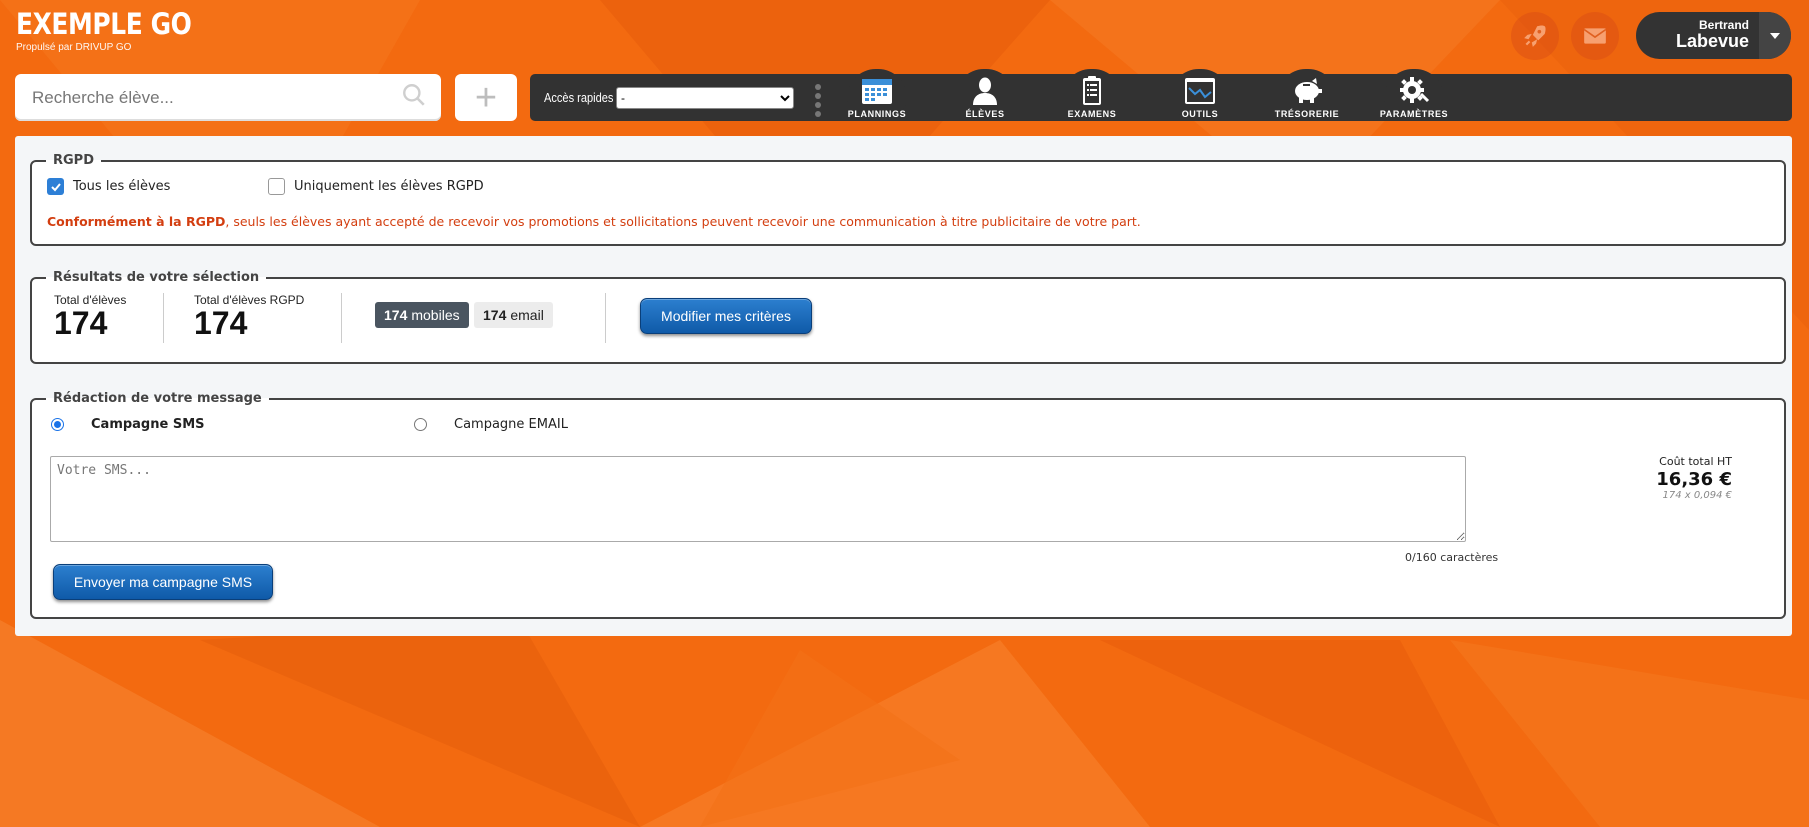 This screenshot has width=1809, height=827. What do you see at coordinates (1775, 35) in the screenshot?
I see `caret-down-icon` at bounding box center [1775, 35].